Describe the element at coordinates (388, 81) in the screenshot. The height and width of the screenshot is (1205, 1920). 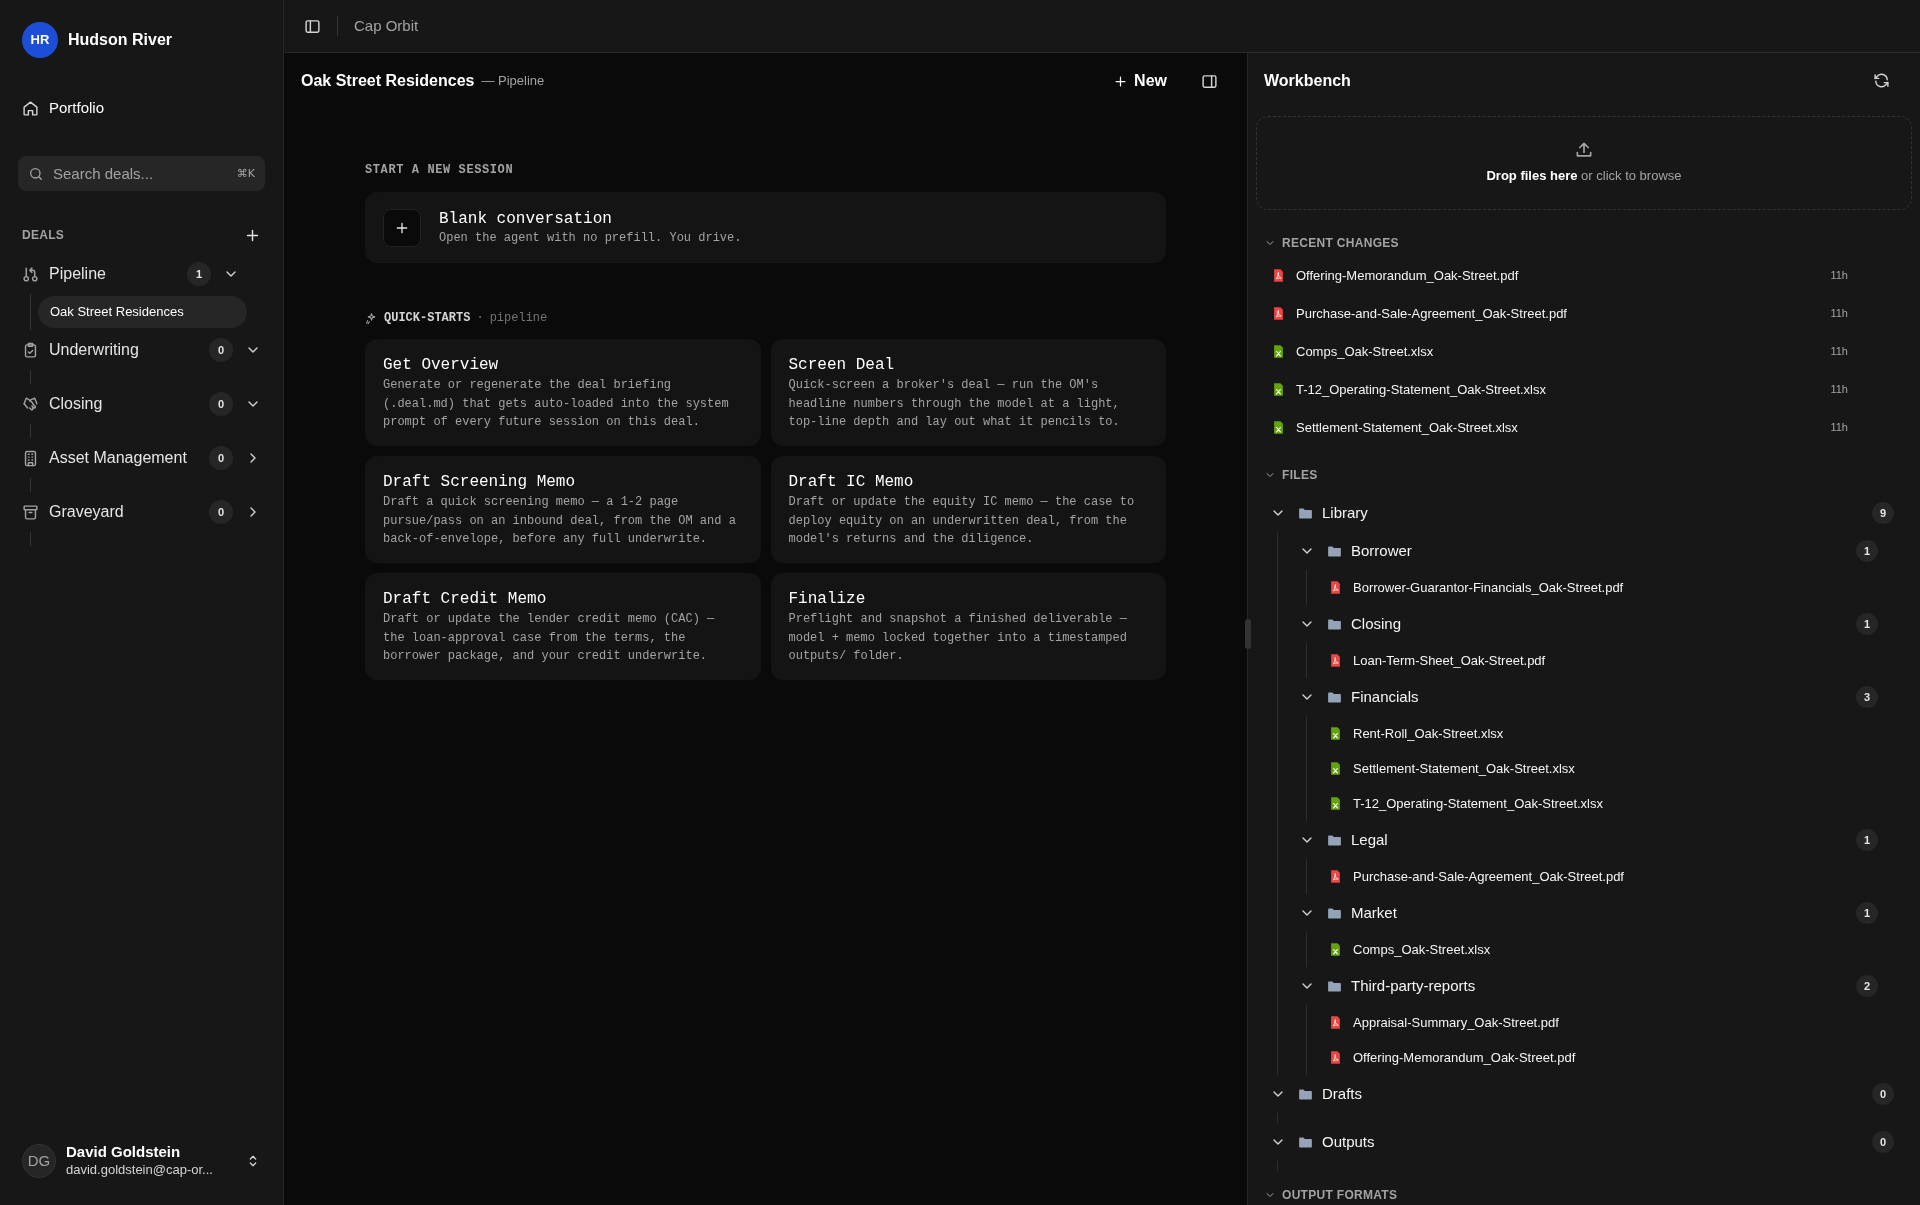
I see `deal-title: Oak Street Residences` at that location.